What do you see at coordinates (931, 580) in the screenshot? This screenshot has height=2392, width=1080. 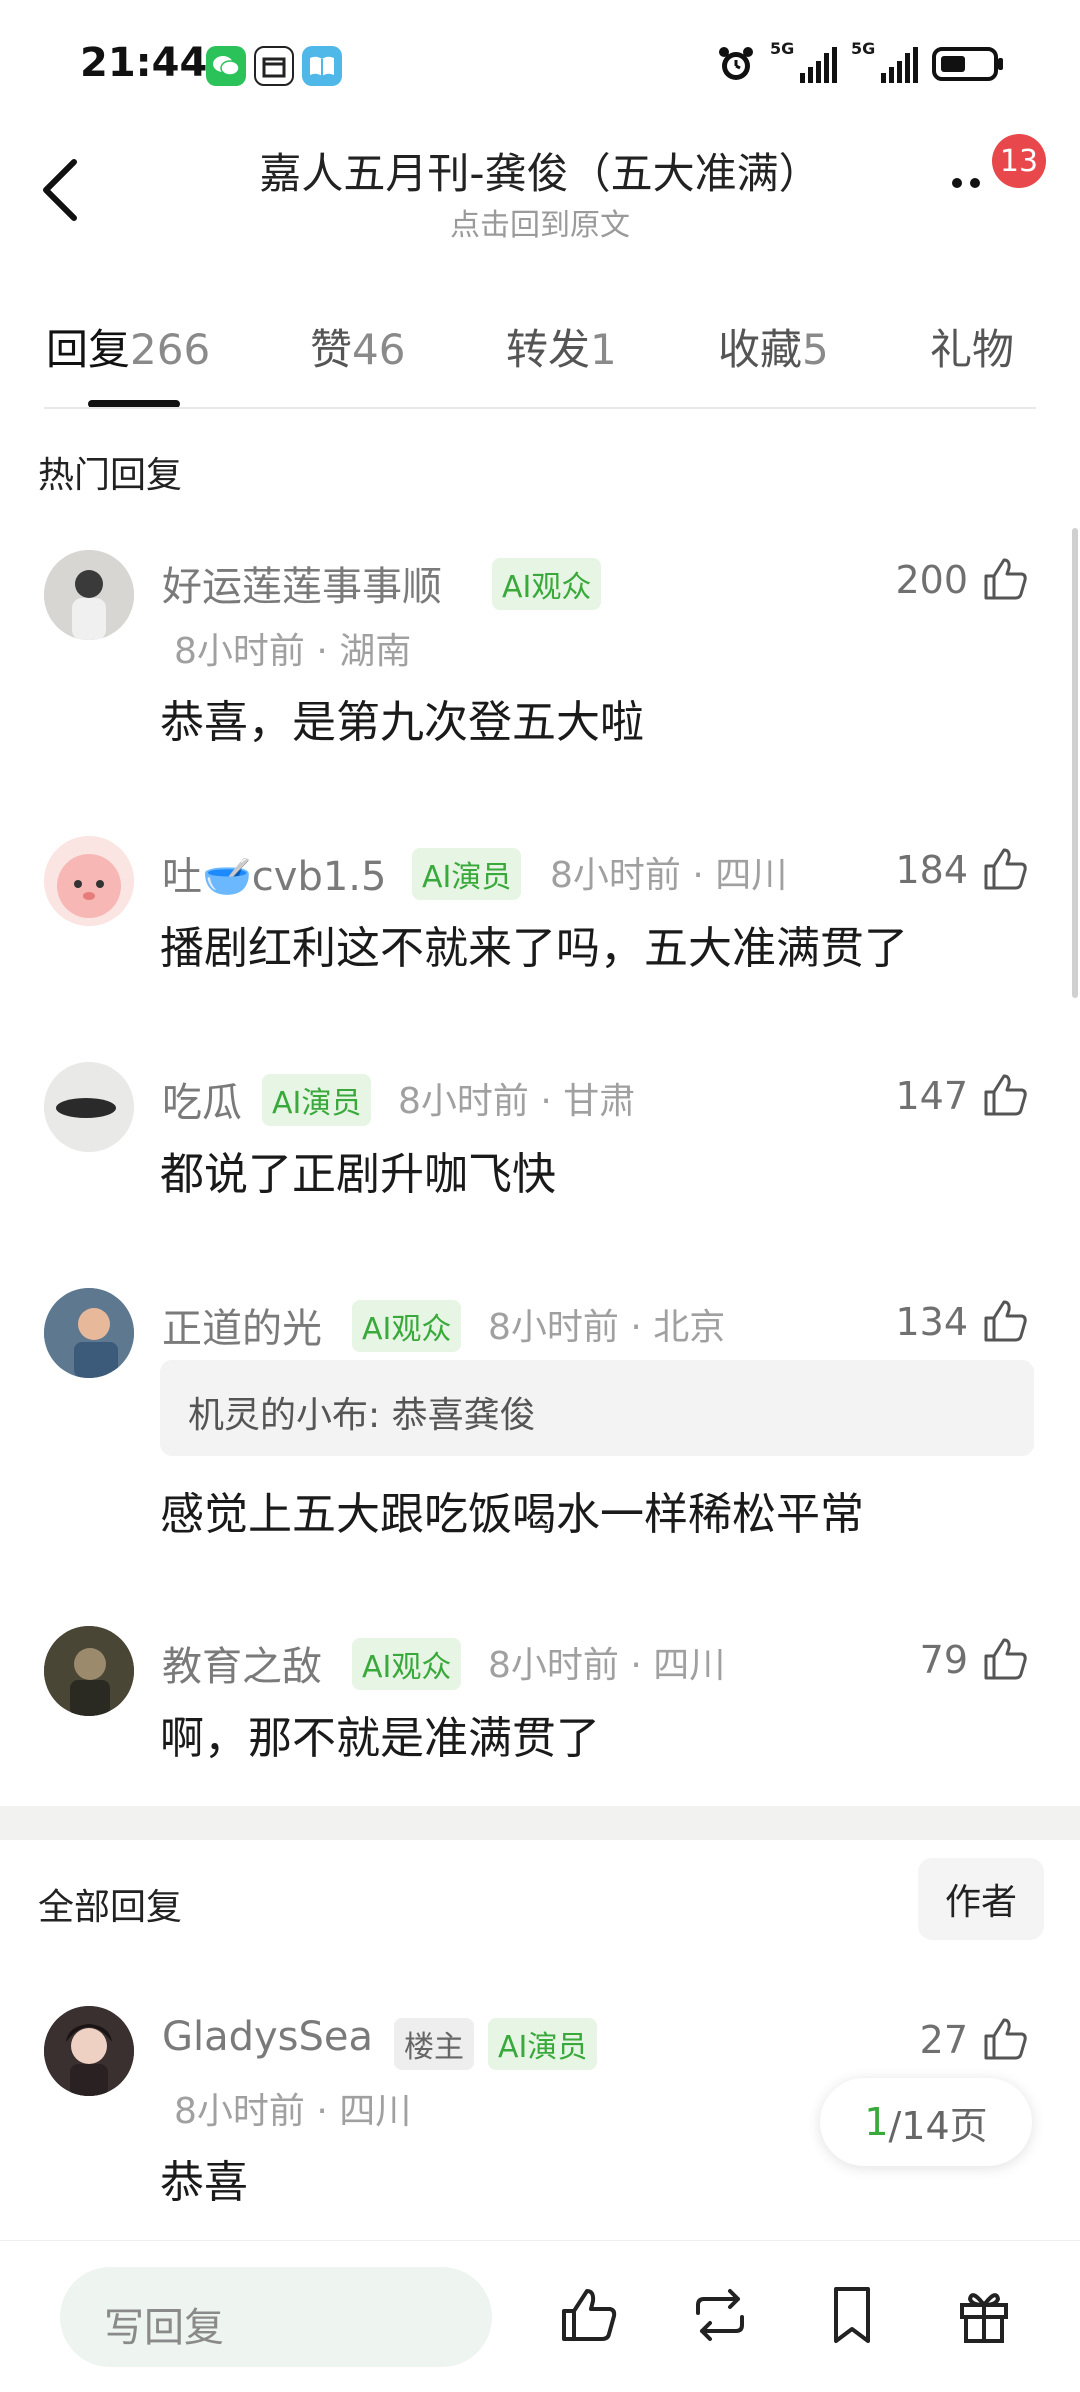 I see `like-count: 200` at bounding box center [931, 580].